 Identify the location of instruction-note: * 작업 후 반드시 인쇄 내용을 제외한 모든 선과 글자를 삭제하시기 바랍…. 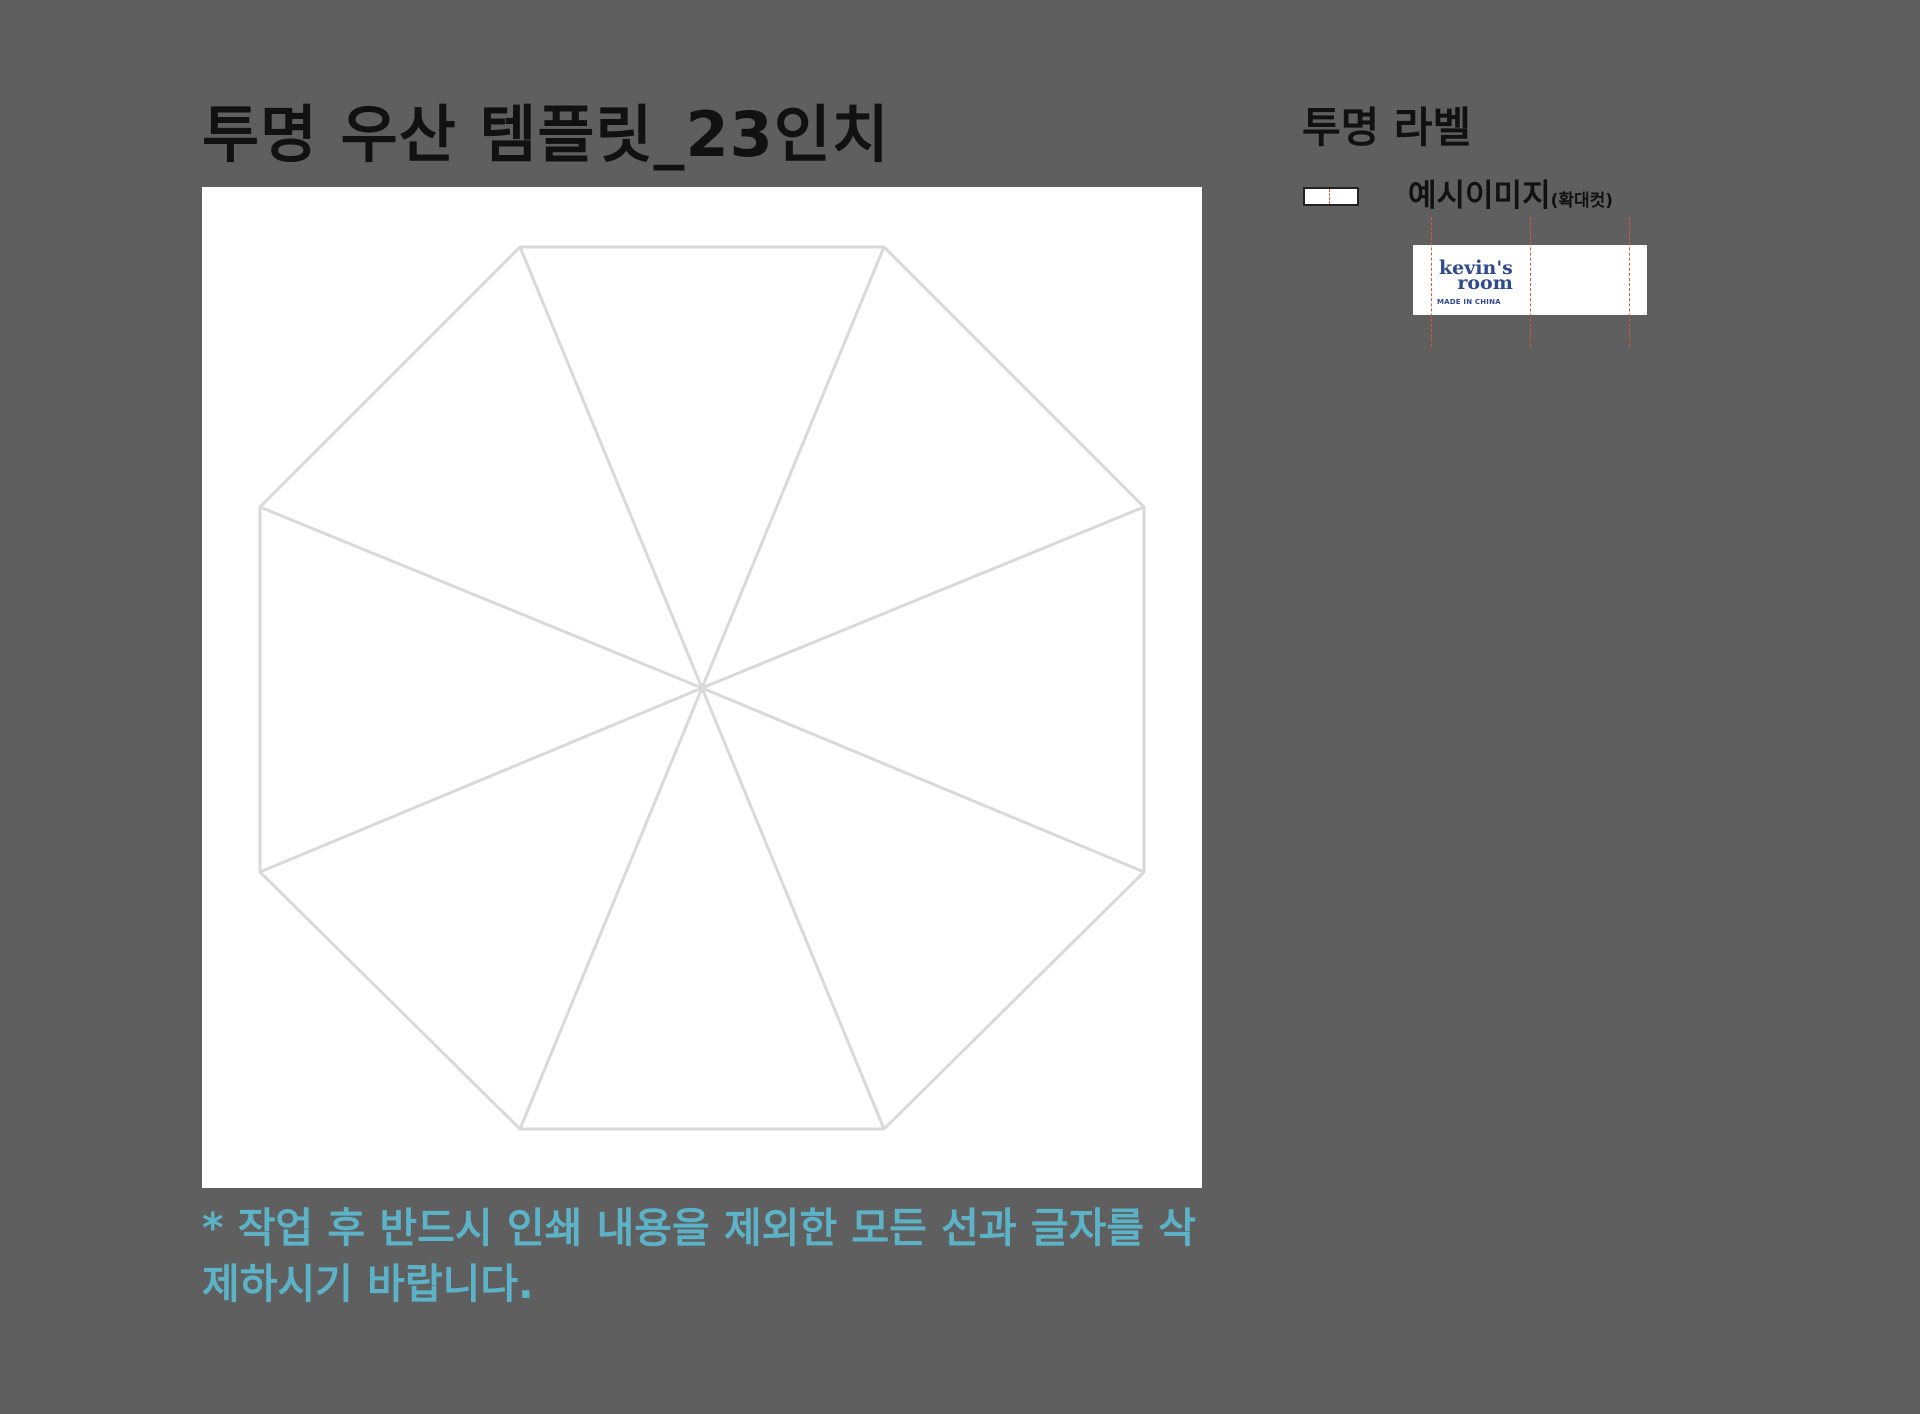
(699, 1256).